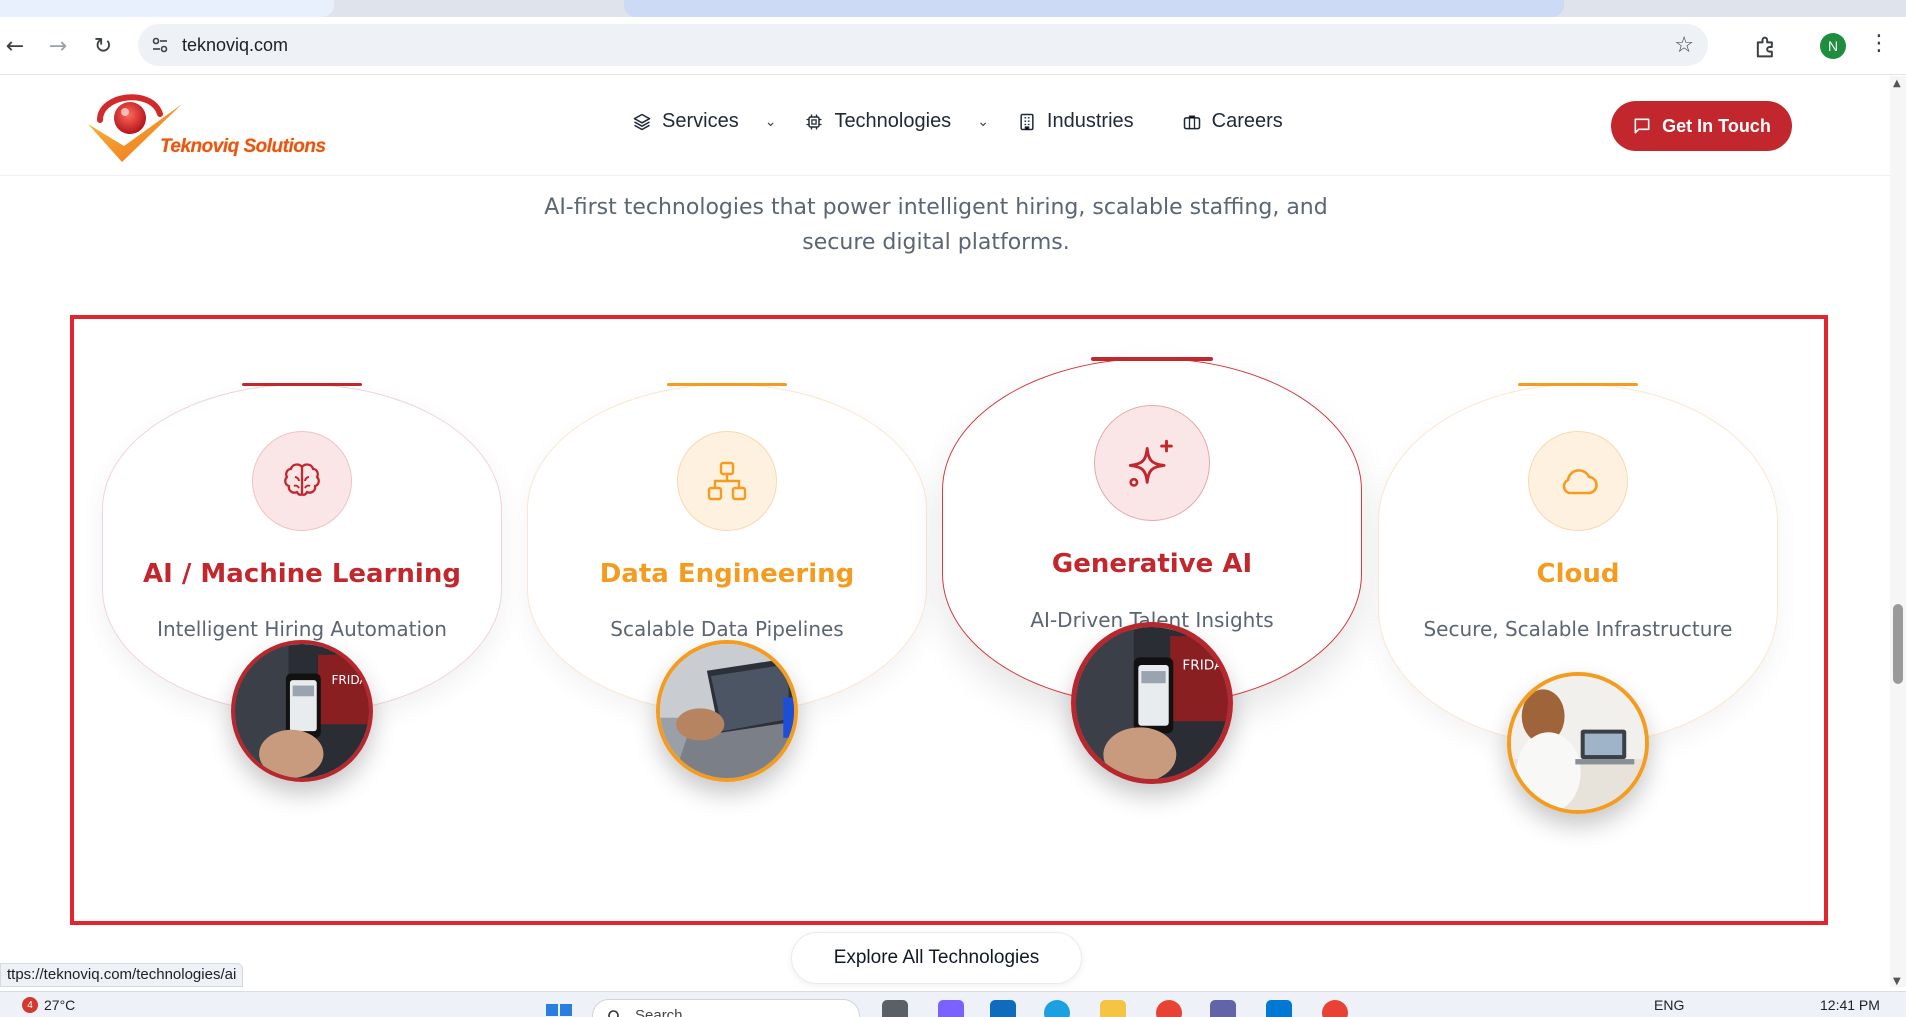 This screenshot has width=1906, height=1017. I want to click on briefcase-icon, so click(1191, 122).